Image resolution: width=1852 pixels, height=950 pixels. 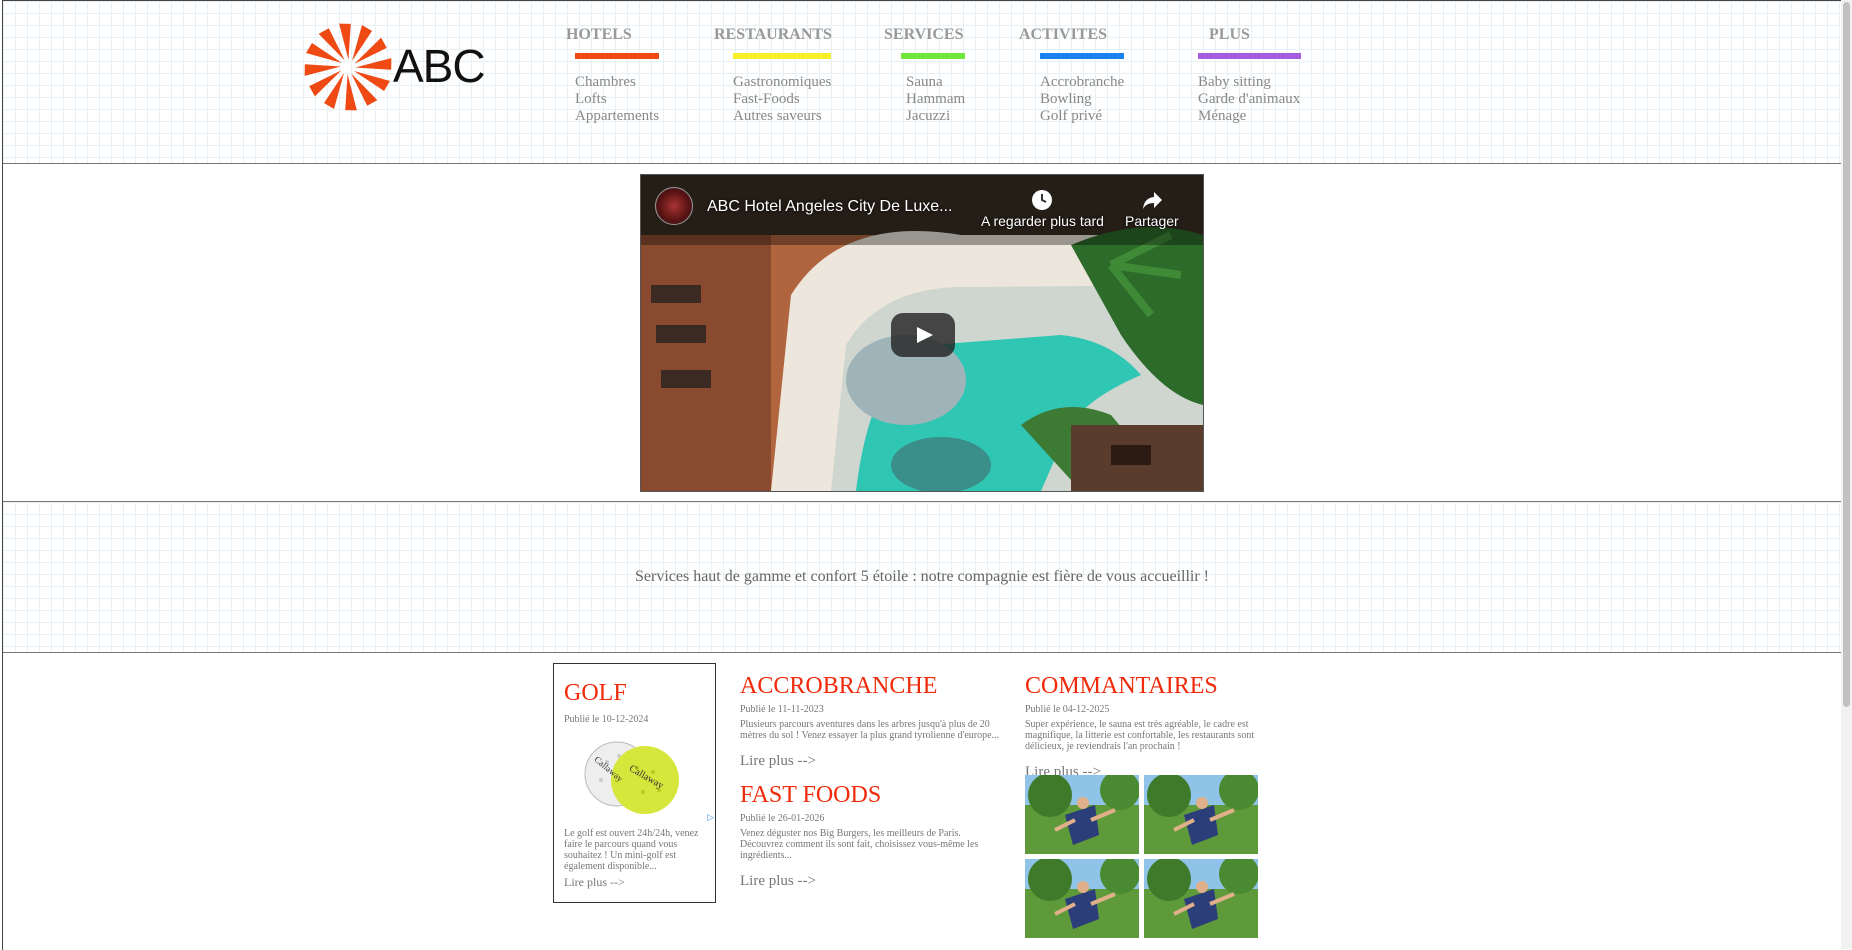 I want to click on logo-text: ABC, so click(x=439, y=66).